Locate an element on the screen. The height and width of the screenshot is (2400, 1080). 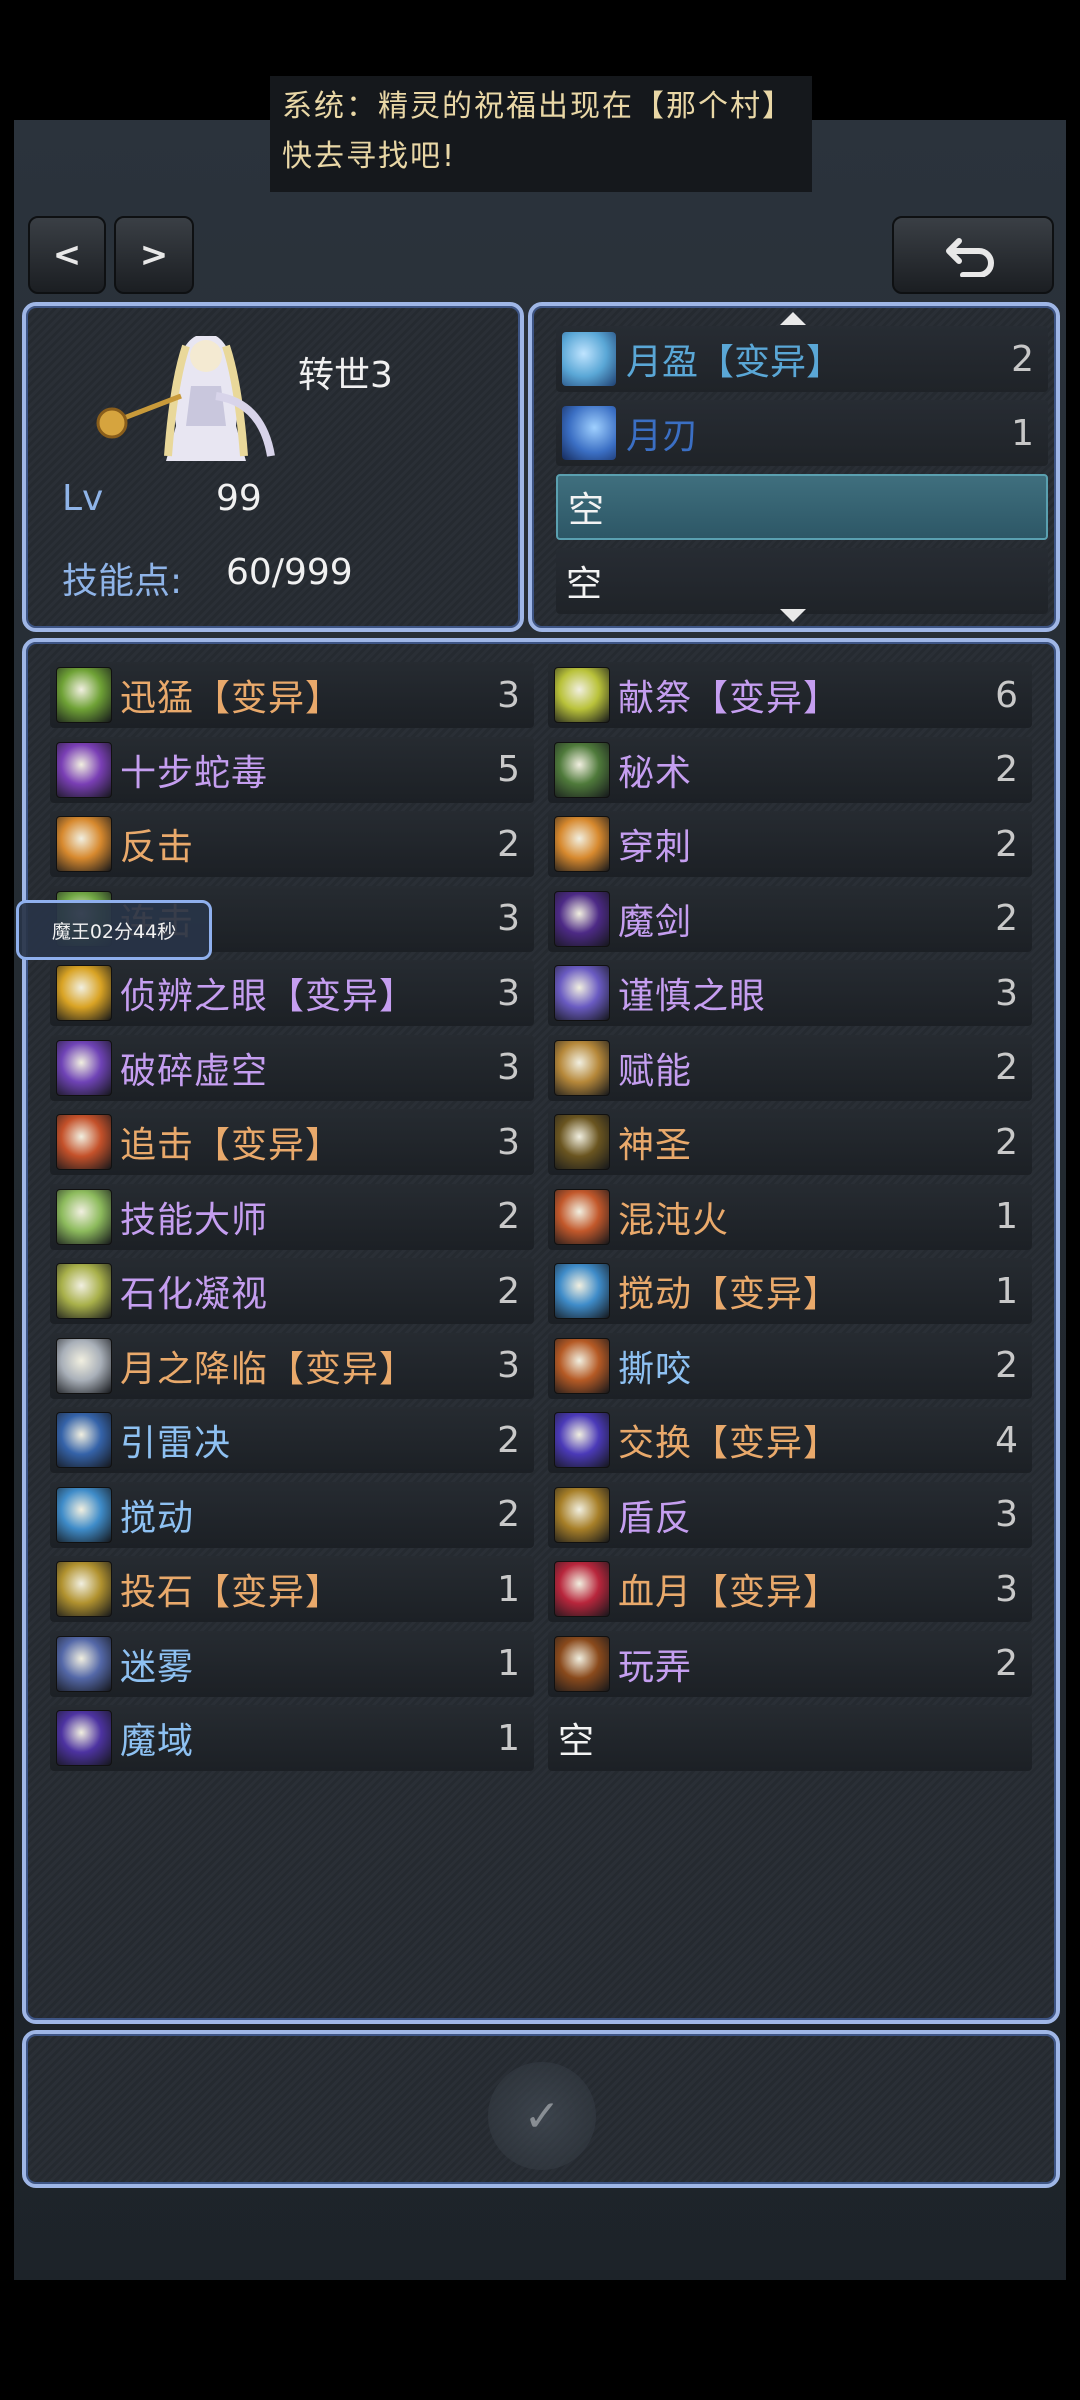
void-icon is located at coordinates (84, 1067).